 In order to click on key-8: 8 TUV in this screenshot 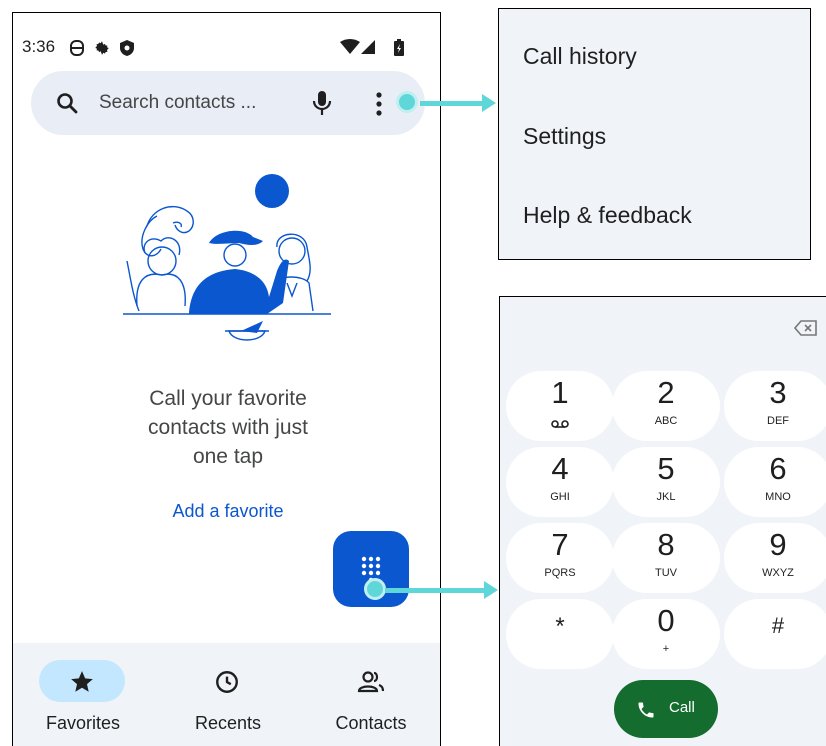, I will do `click(666, 558)`.